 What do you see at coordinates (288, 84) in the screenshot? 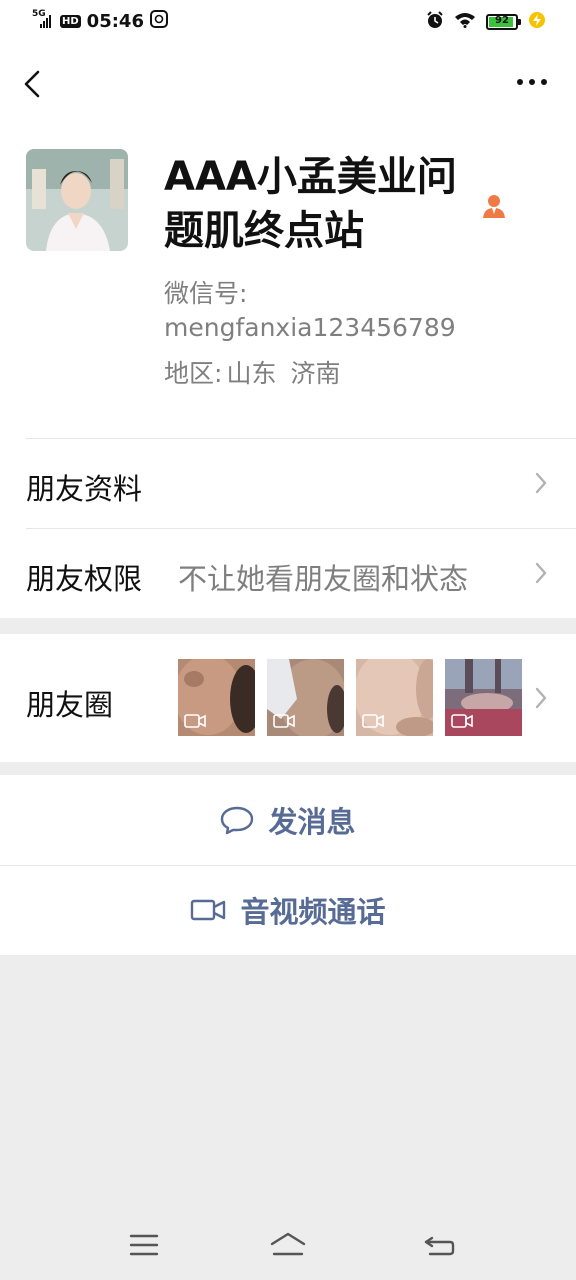
I see `top-bar` at bounding box center [288, 84].